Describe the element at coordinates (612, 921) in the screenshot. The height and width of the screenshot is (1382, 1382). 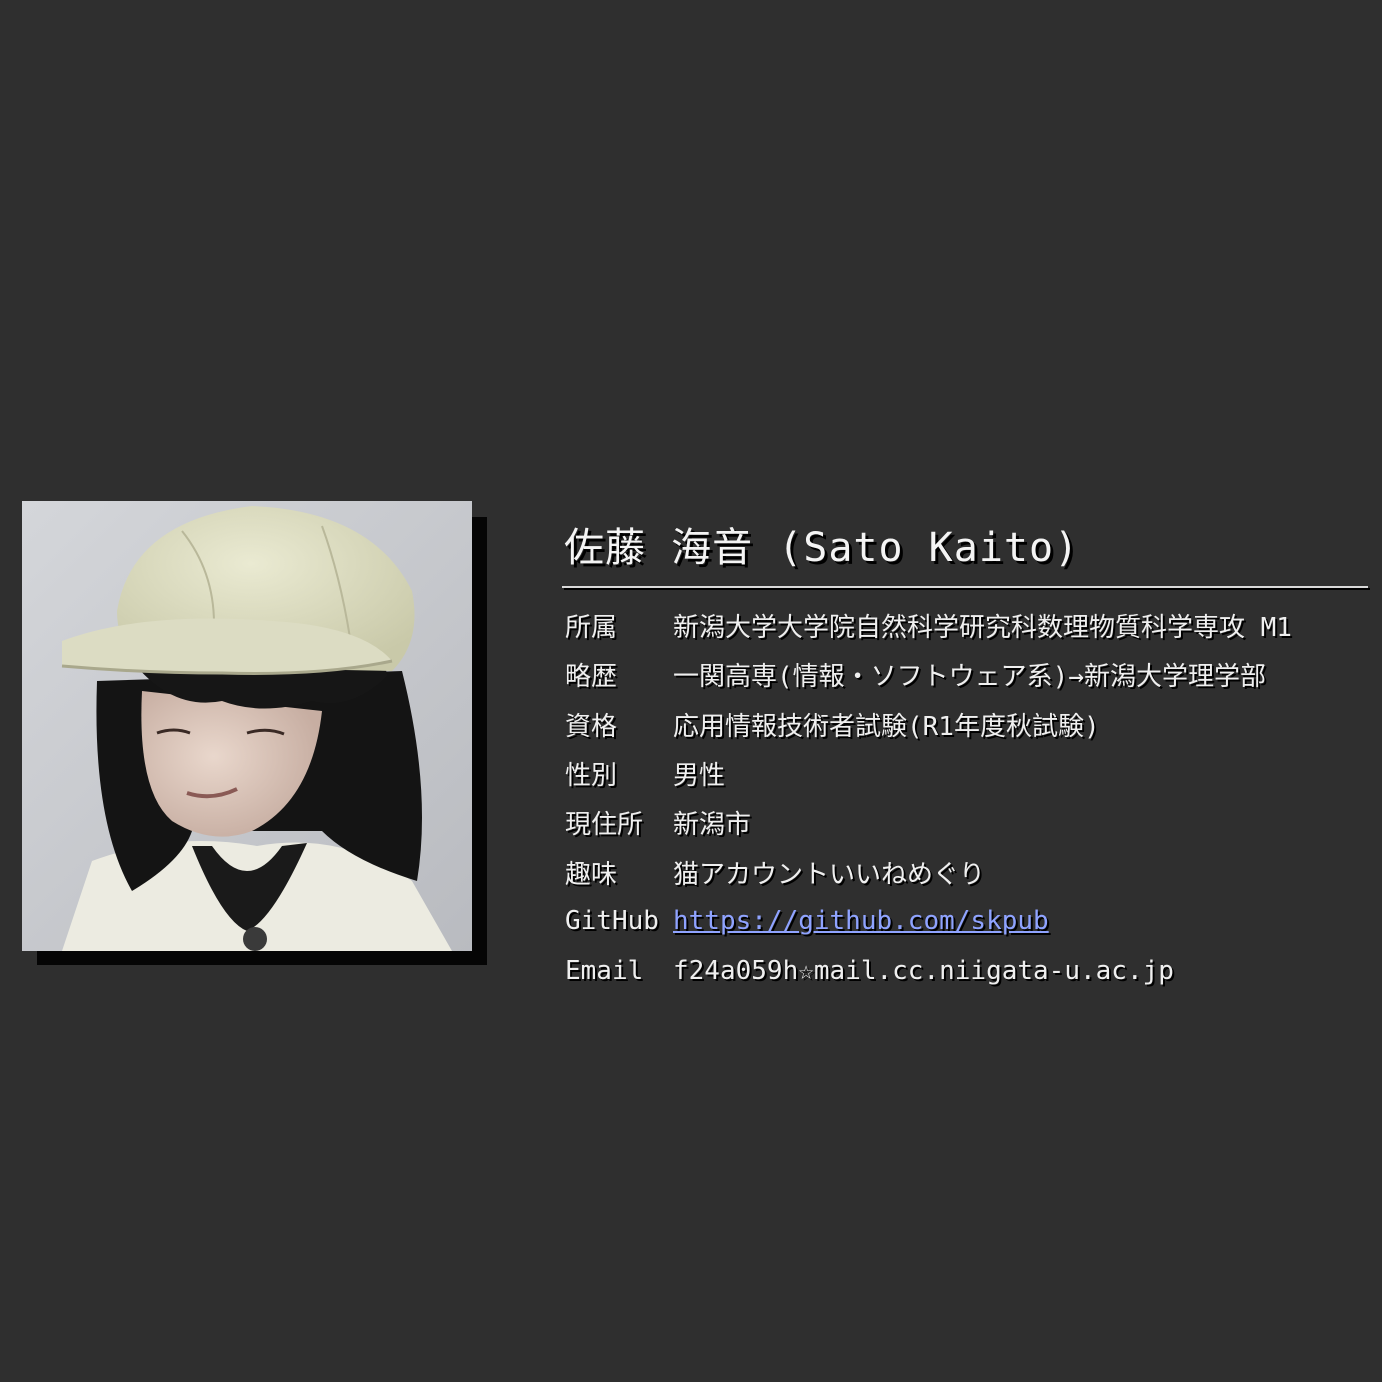
I see `info-label: GitHub` at that location.